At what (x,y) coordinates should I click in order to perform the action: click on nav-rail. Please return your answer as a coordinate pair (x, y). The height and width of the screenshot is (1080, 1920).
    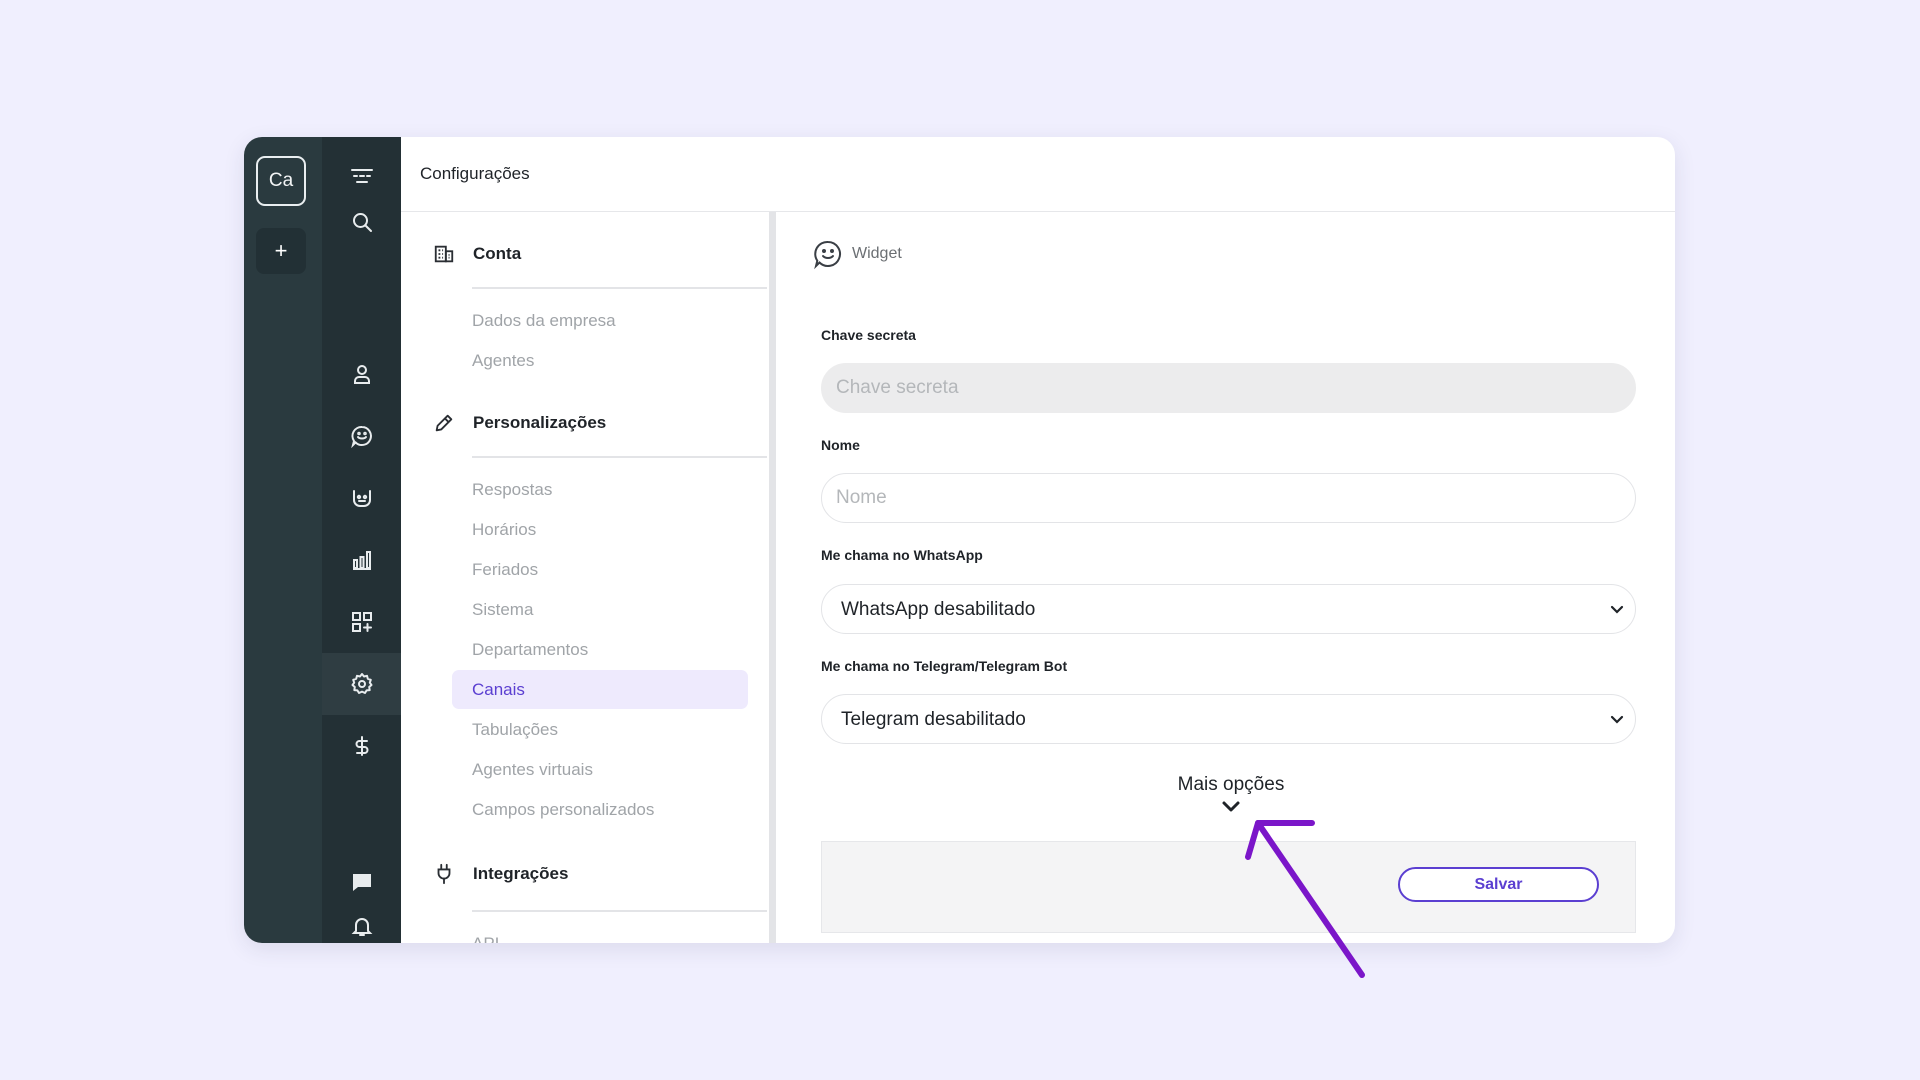
    Looking at the image, I should click on (361, 540).